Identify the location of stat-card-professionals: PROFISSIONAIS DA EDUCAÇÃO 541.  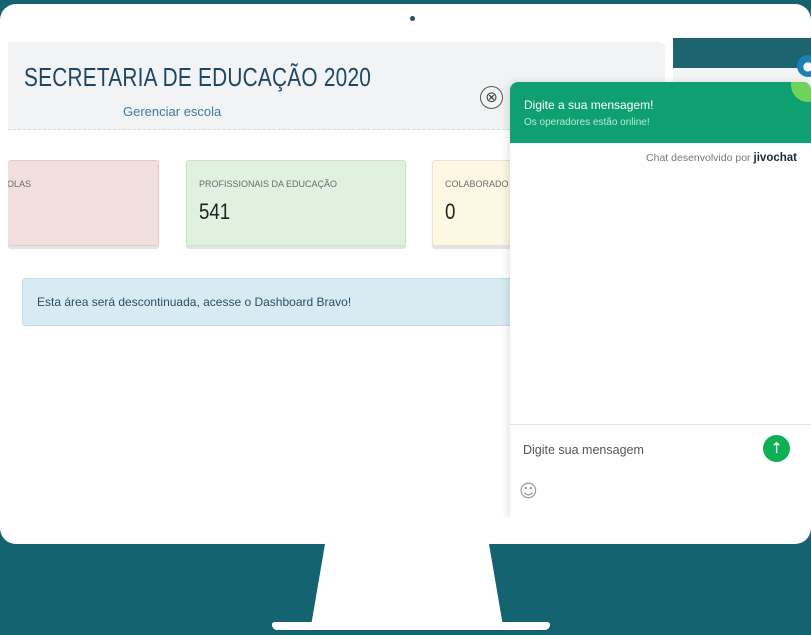
(296, 203).